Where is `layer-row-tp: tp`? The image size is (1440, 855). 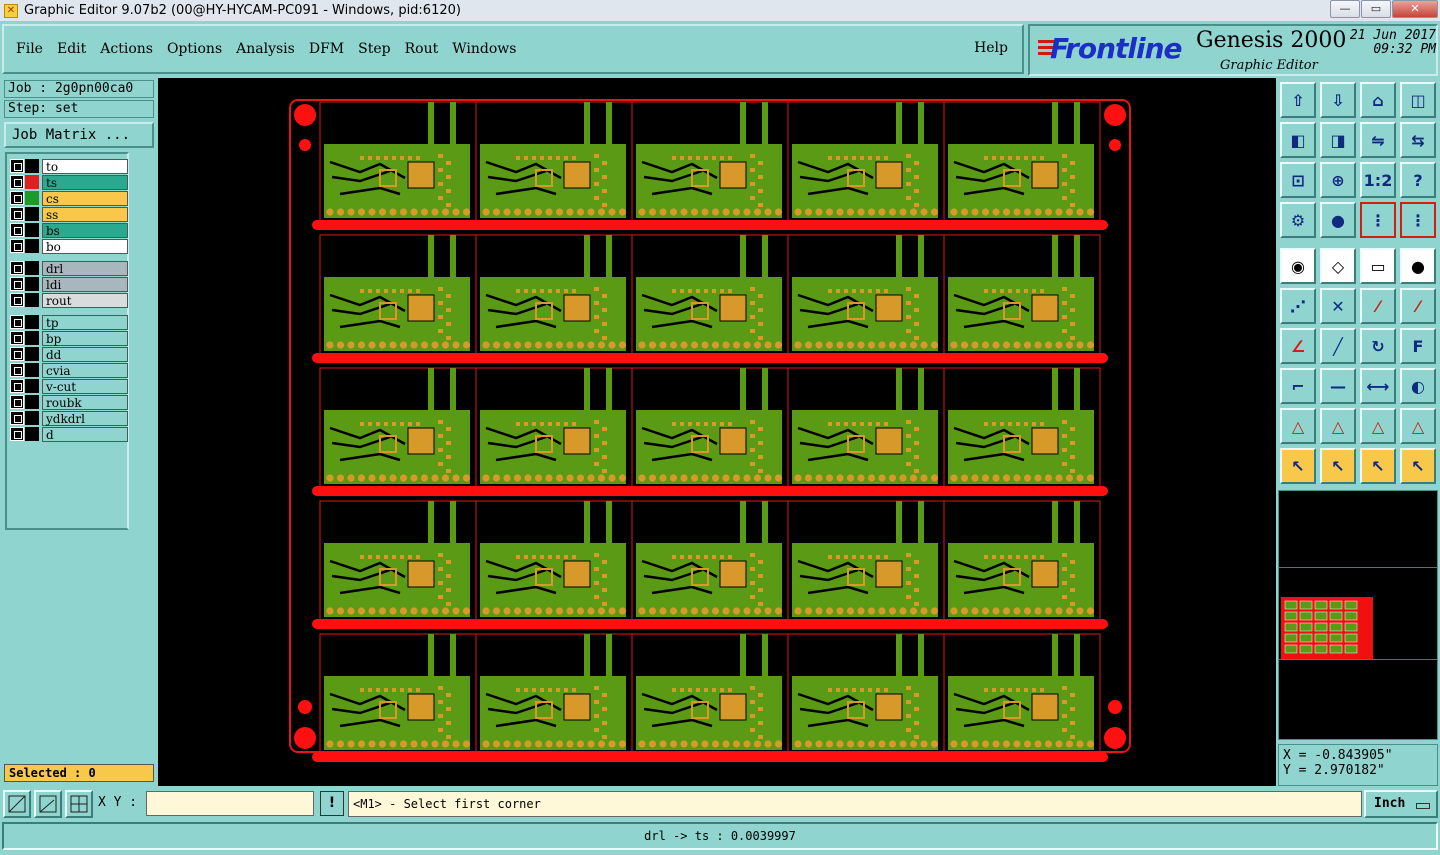 layer-row-tp: tp is located at coordinates (69, 322).